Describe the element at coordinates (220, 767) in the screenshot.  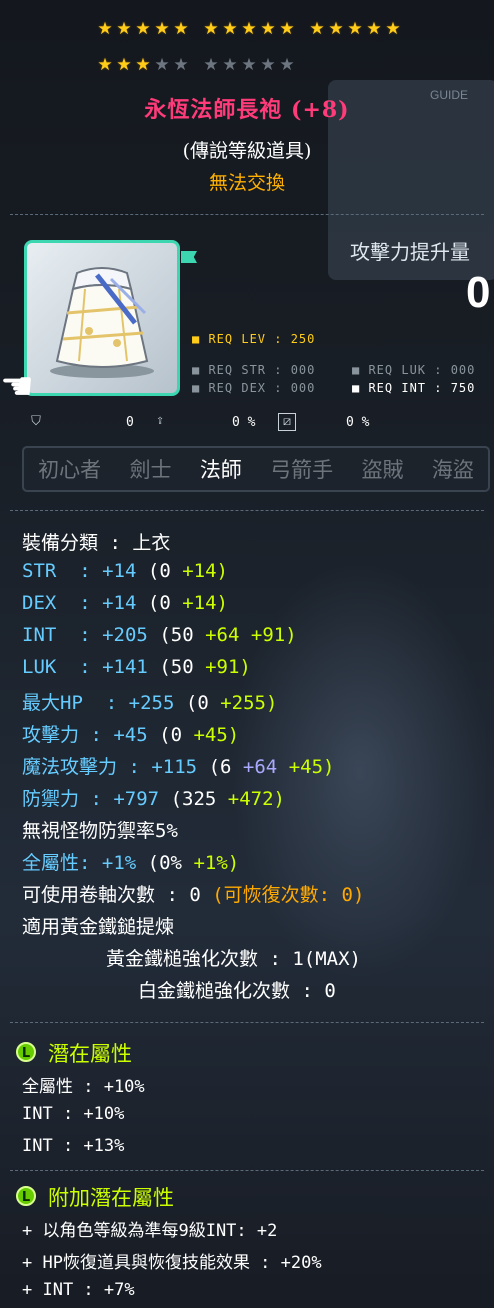
I see `stat-matk-base: (6` at that location.